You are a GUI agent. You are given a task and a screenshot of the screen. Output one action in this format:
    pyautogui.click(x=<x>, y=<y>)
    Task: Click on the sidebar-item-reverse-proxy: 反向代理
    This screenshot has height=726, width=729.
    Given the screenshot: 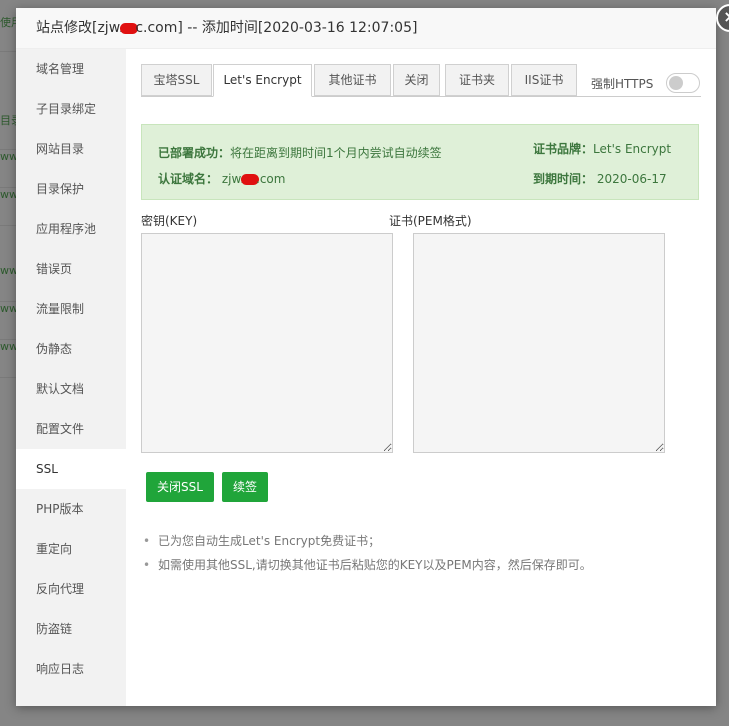 What is the action you would take?
    pyautogui.click(x=71, y=589)
    